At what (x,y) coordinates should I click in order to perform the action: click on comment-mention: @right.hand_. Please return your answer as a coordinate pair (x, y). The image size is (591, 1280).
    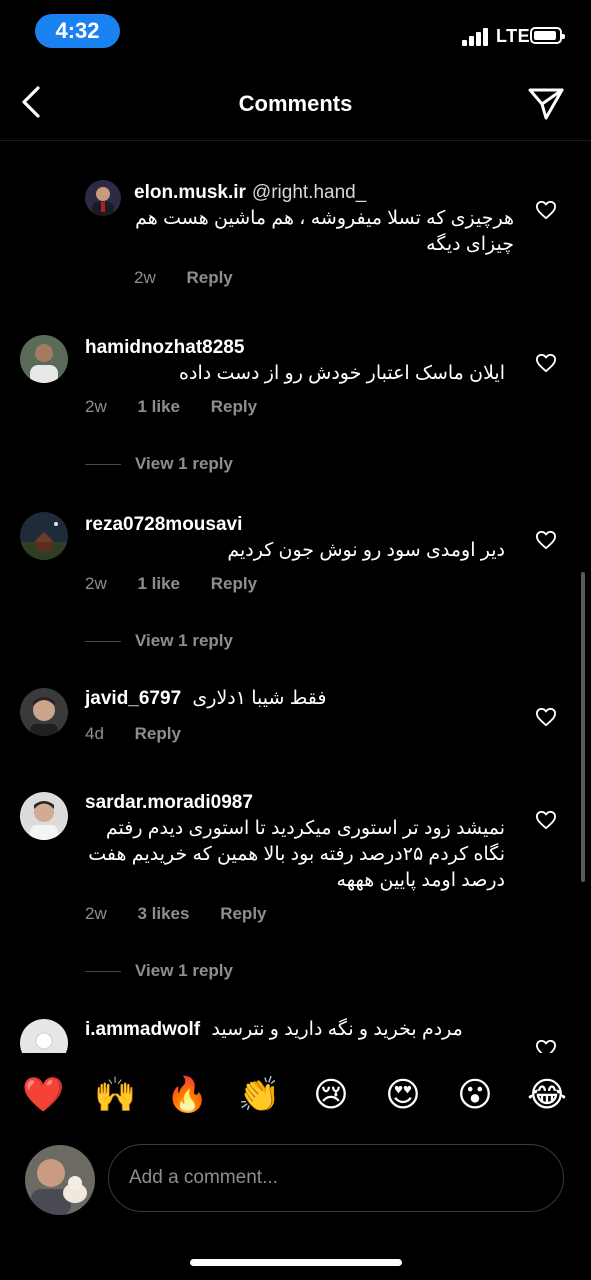
    Looking at the image, I should click on (309, 192).